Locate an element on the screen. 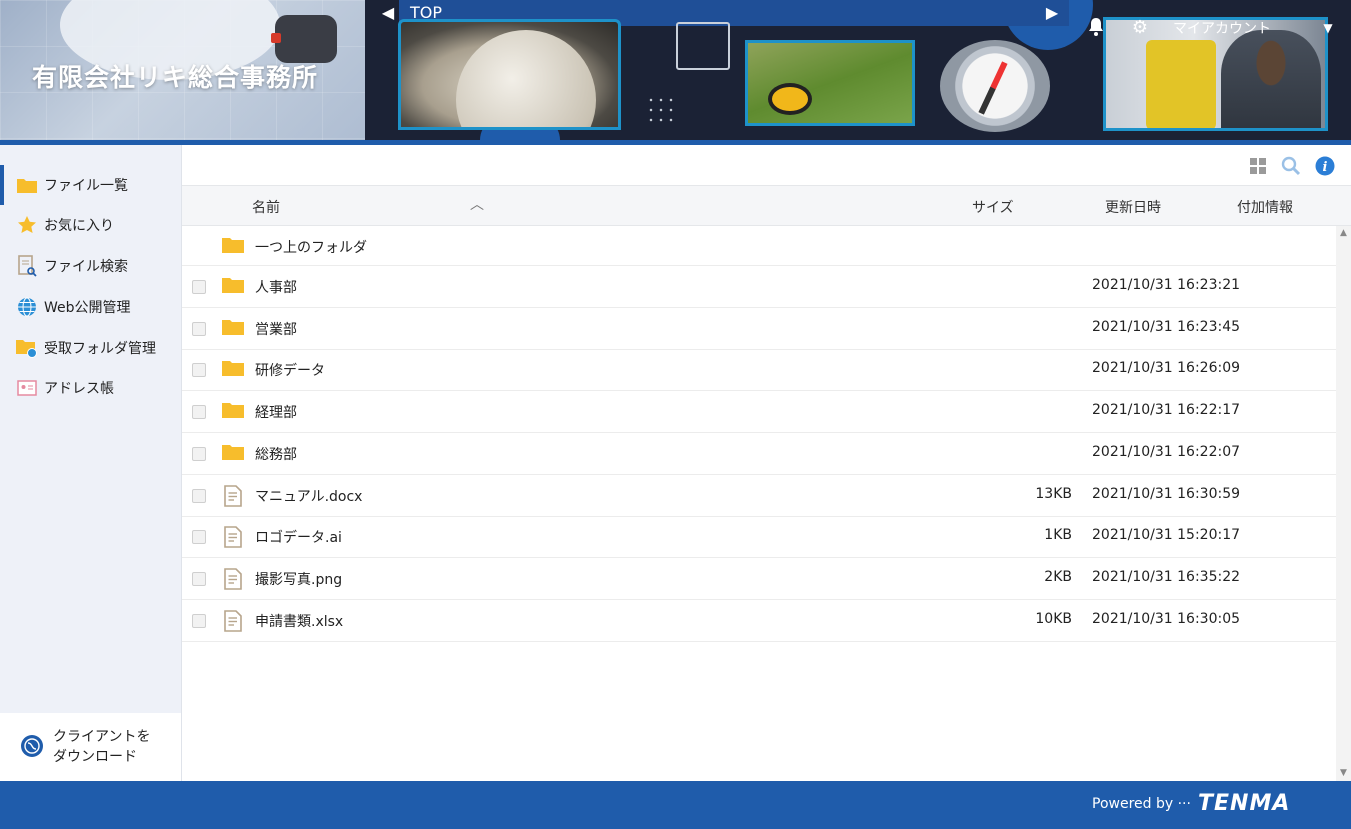 The image size is (1351, 829). sort-ascending-icon: ︿ is located at coordinates (478, 205).